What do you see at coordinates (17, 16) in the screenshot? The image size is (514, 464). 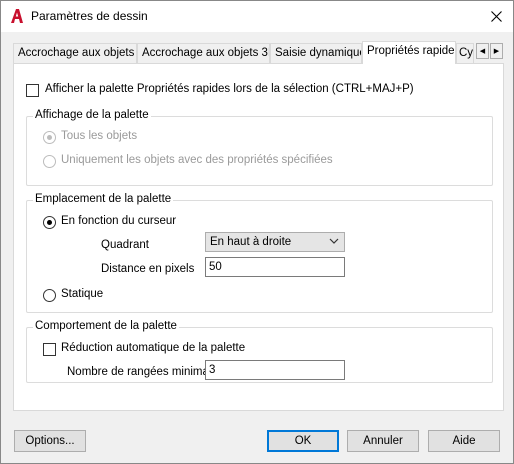 I see `autocad-a-icon` at bounding box center [17, 16].